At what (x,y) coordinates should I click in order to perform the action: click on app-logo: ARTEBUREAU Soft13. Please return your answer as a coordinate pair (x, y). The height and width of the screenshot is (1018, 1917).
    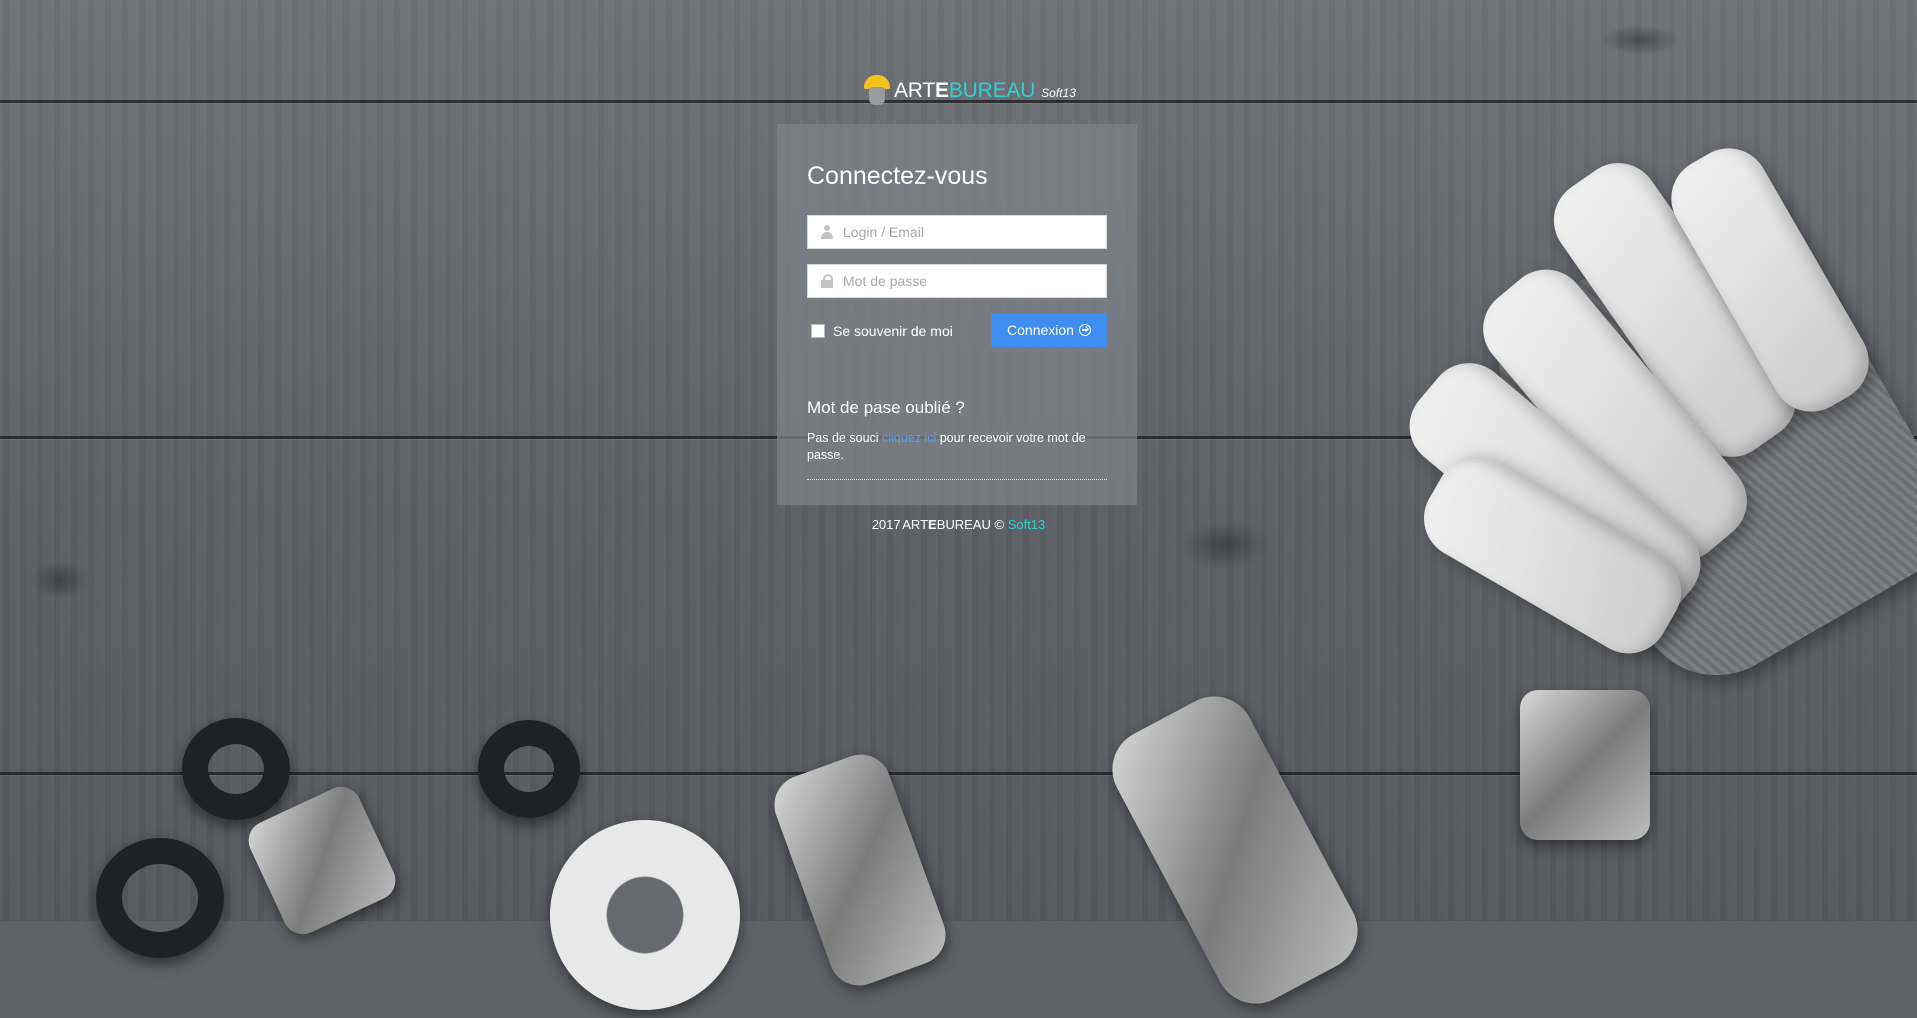
    Looking at the image, I should click on (970, 90).